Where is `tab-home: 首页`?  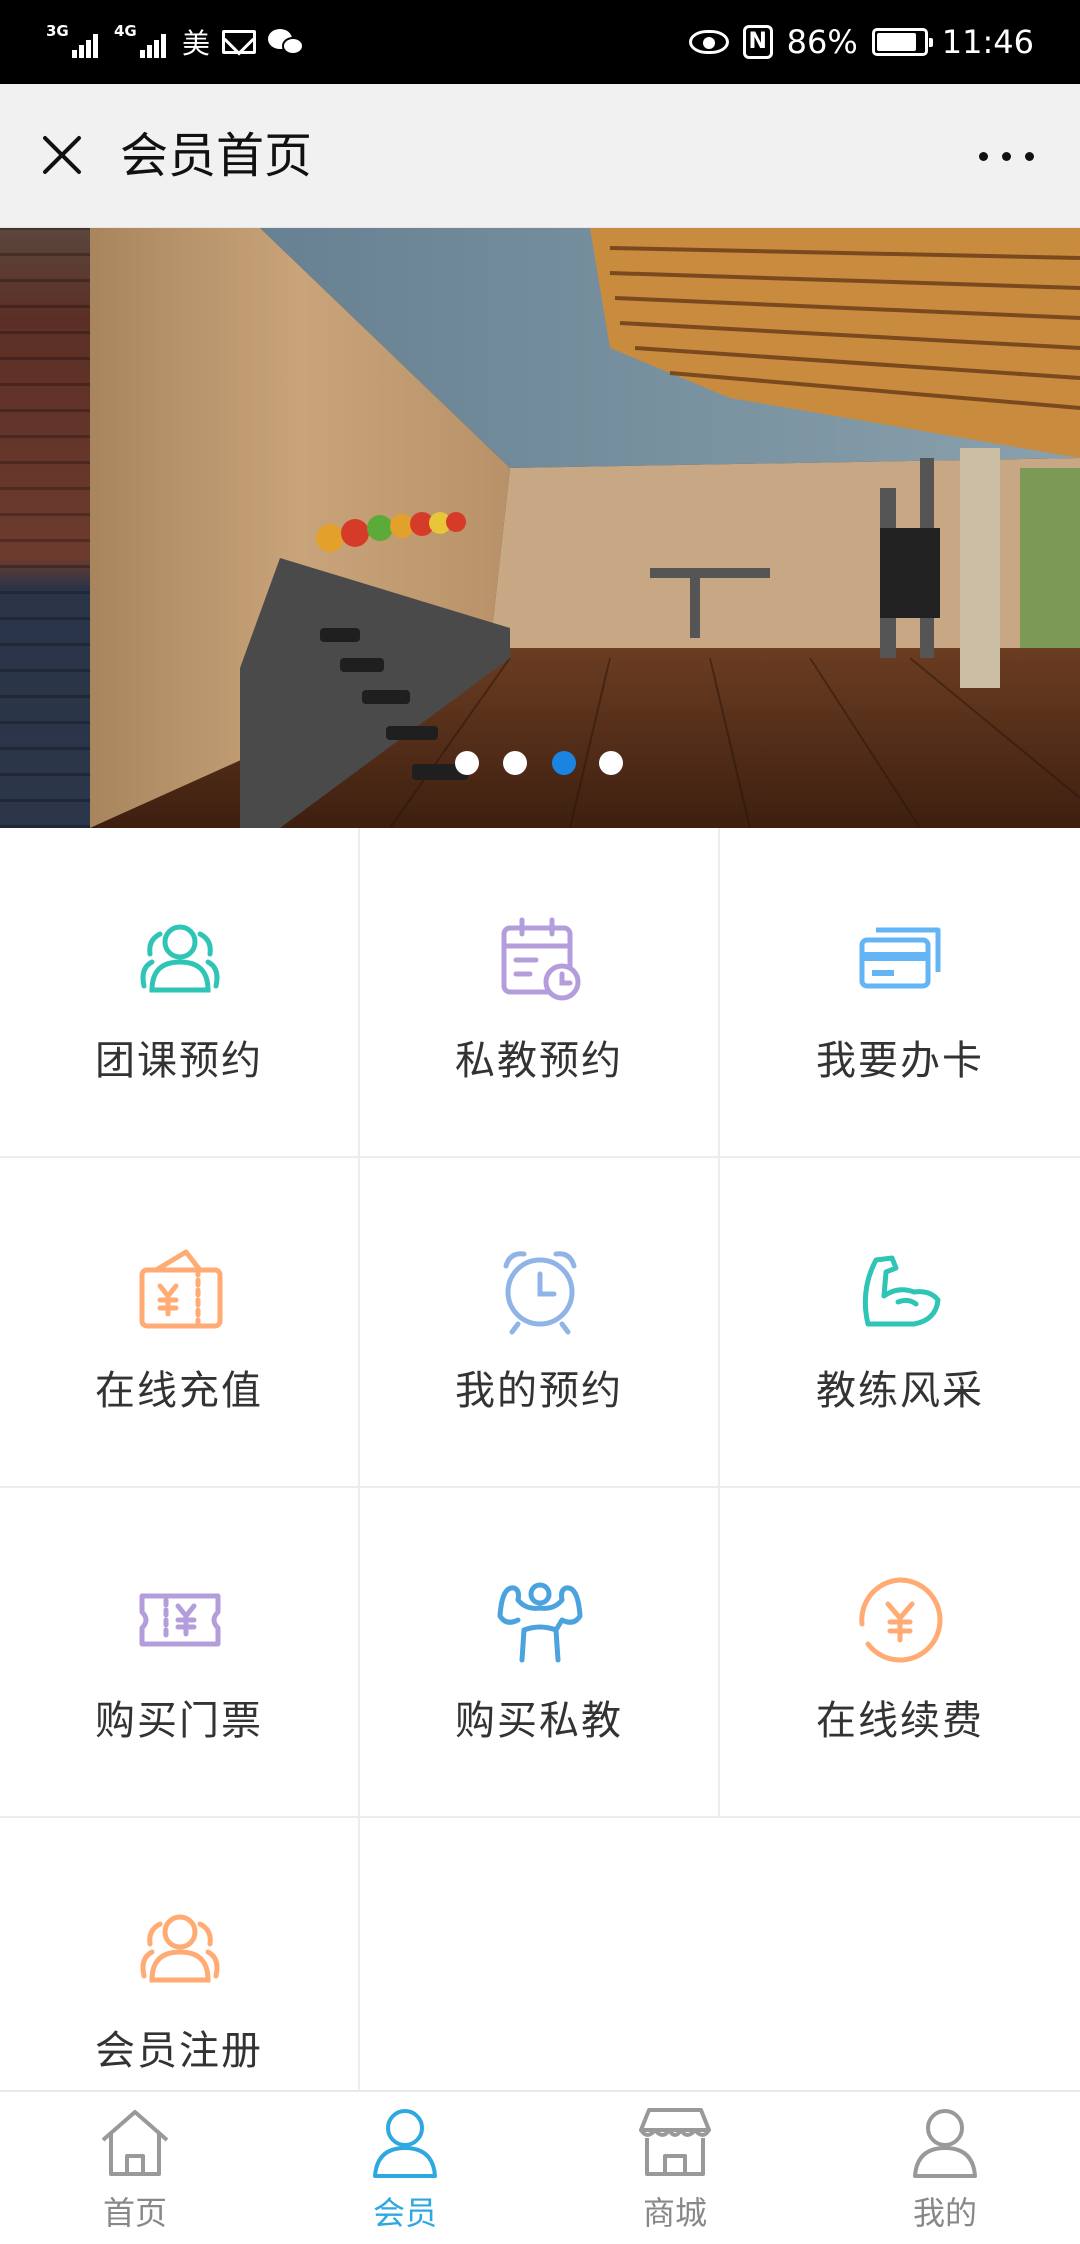 tab-home: 首页 is located at coordinates (135, 2168).